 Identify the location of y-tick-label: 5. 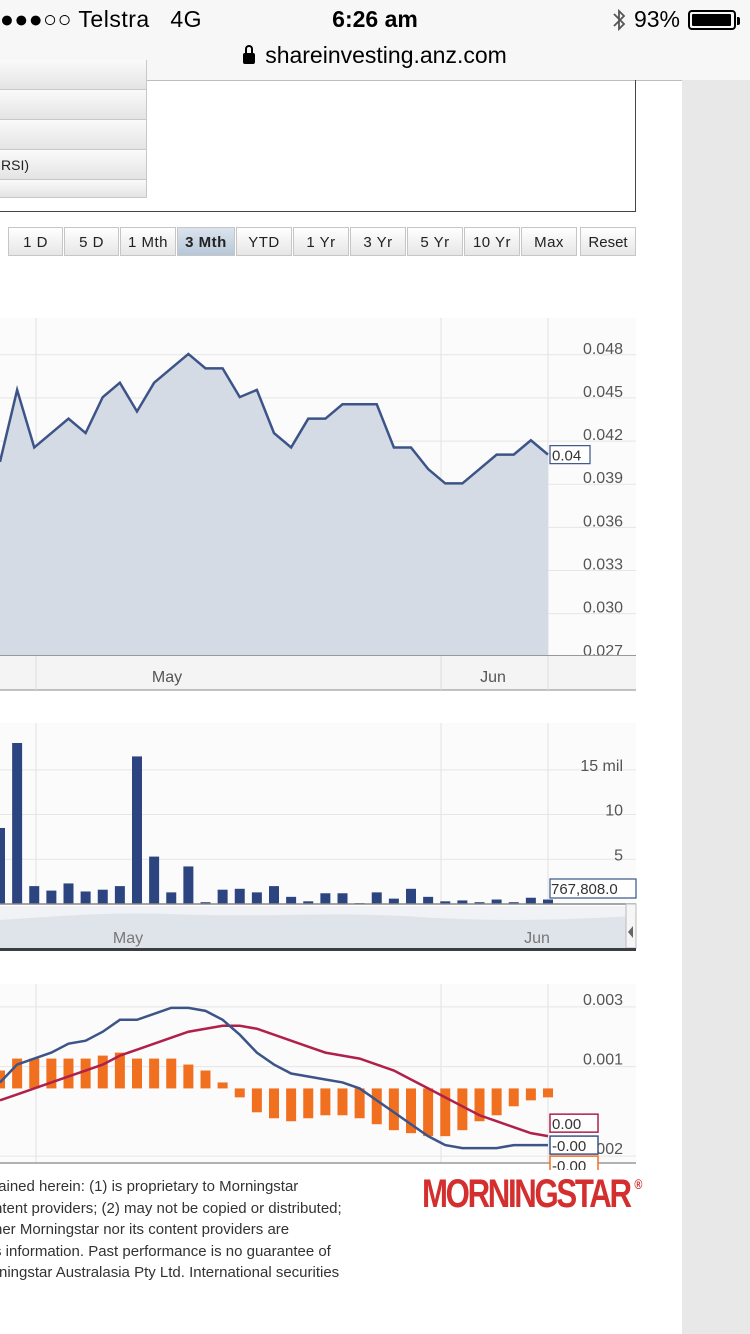
(618, 855).